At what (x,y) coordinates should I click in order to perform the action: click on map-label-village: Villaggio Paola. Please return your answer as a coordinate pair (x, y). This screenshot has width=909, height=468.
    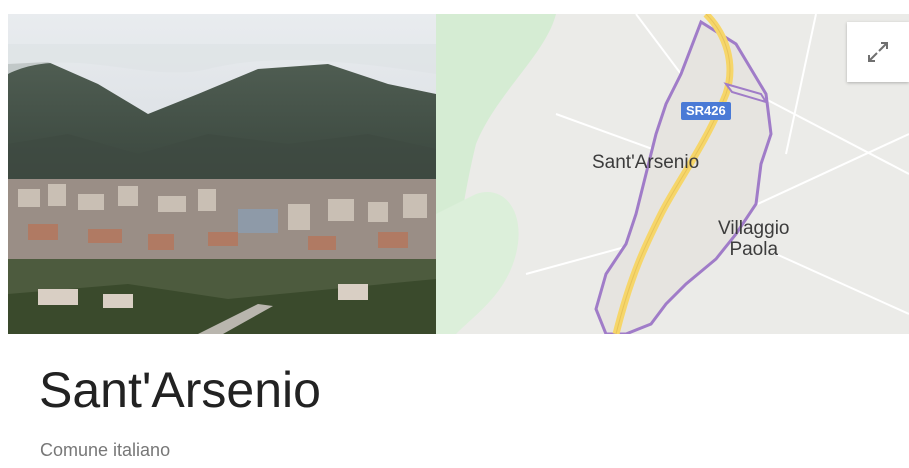
    Looking at the image, I should click on (753, 239).